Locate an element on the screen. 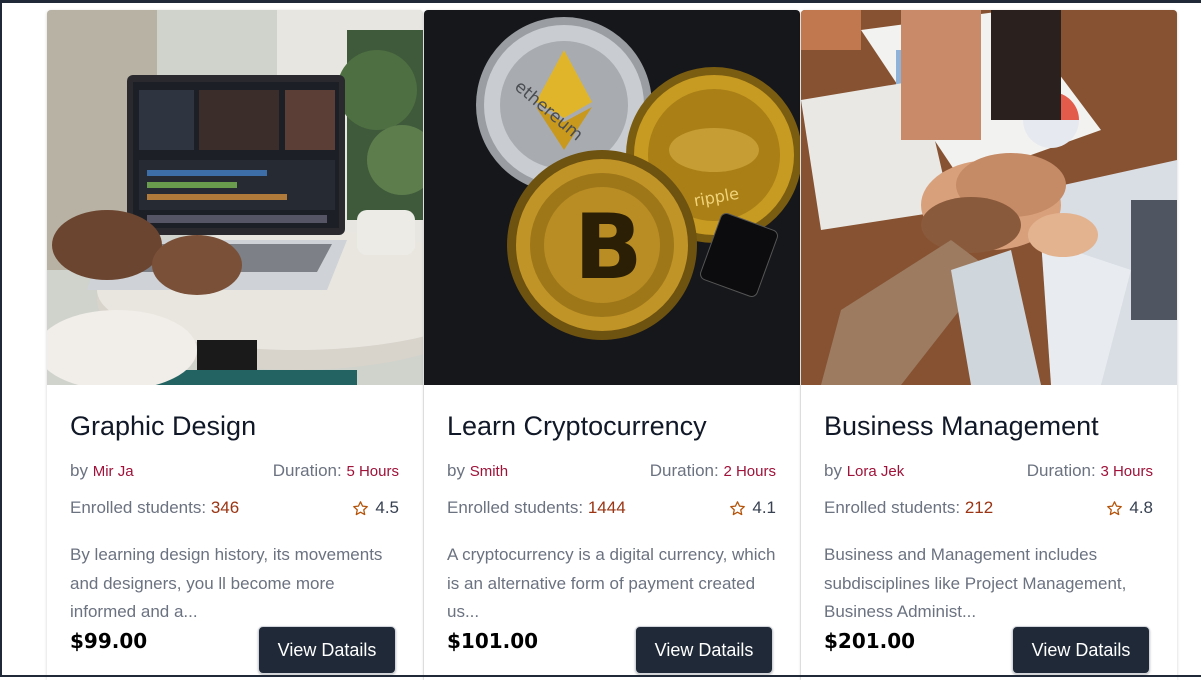  course-meta-row: by Mir Ja Duration: 5 Hours is located at coordinates (234, 471).